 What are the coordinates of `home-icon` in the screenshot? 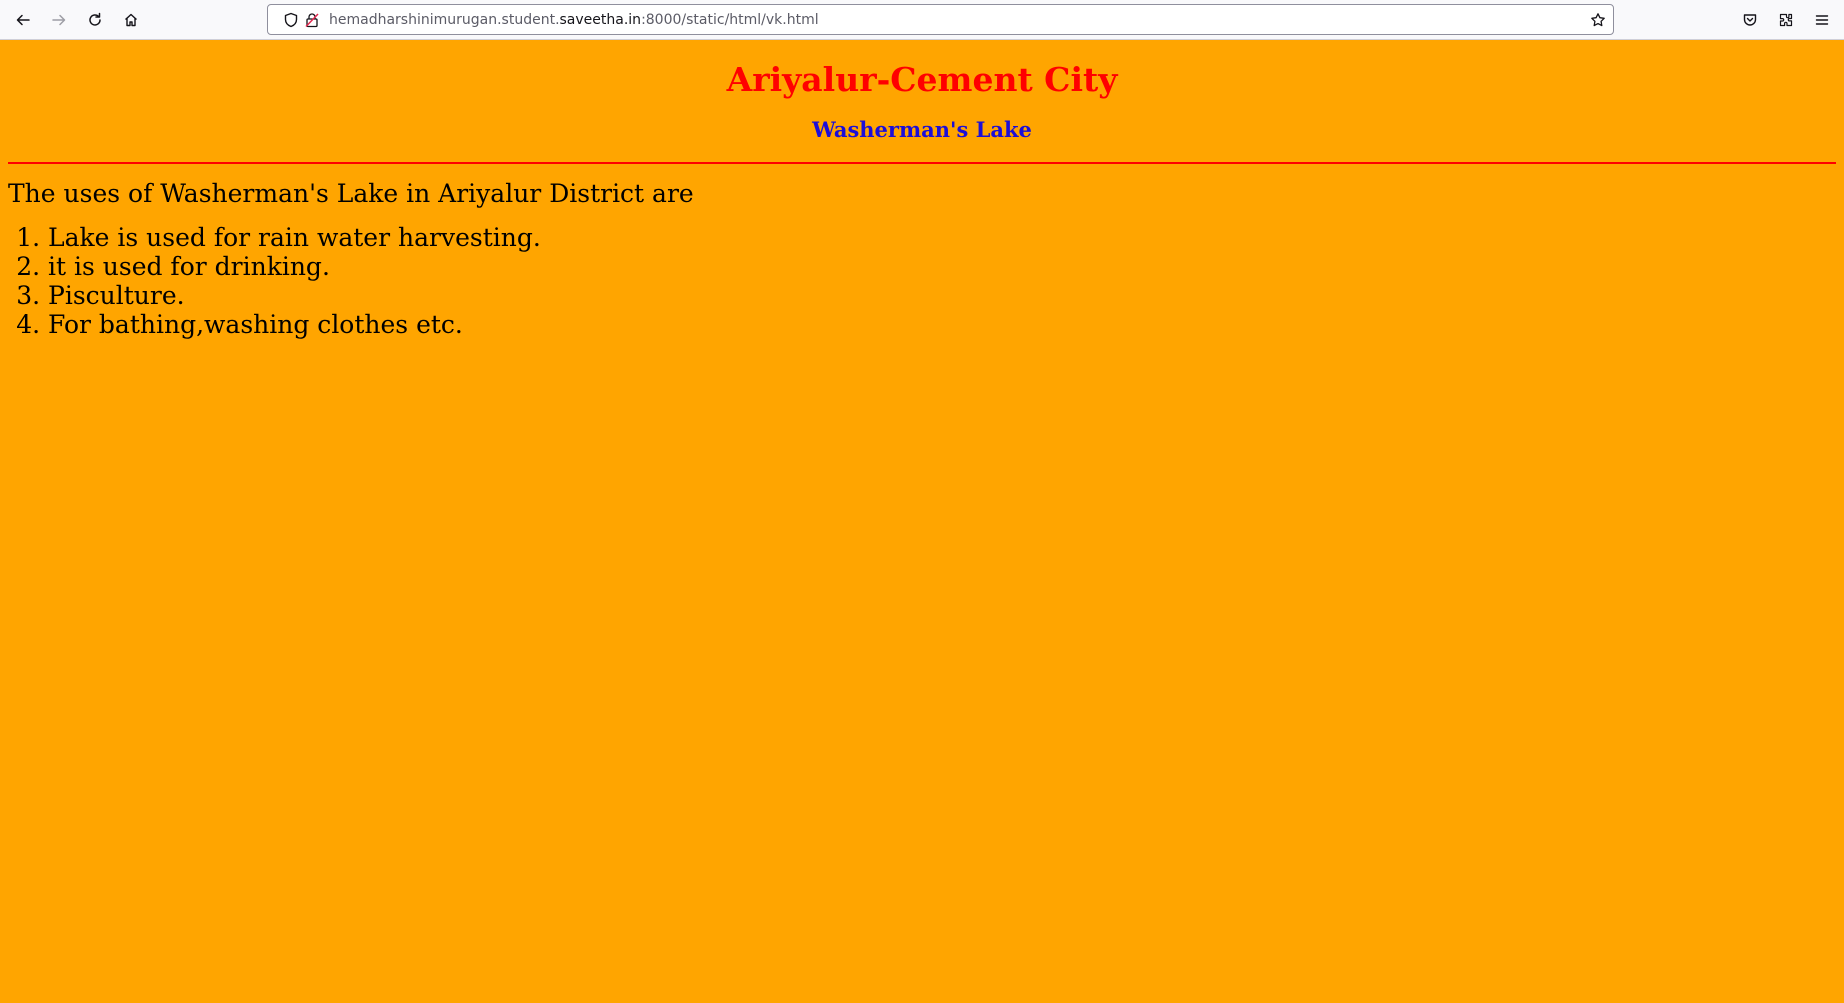 It's located at (131, 20).